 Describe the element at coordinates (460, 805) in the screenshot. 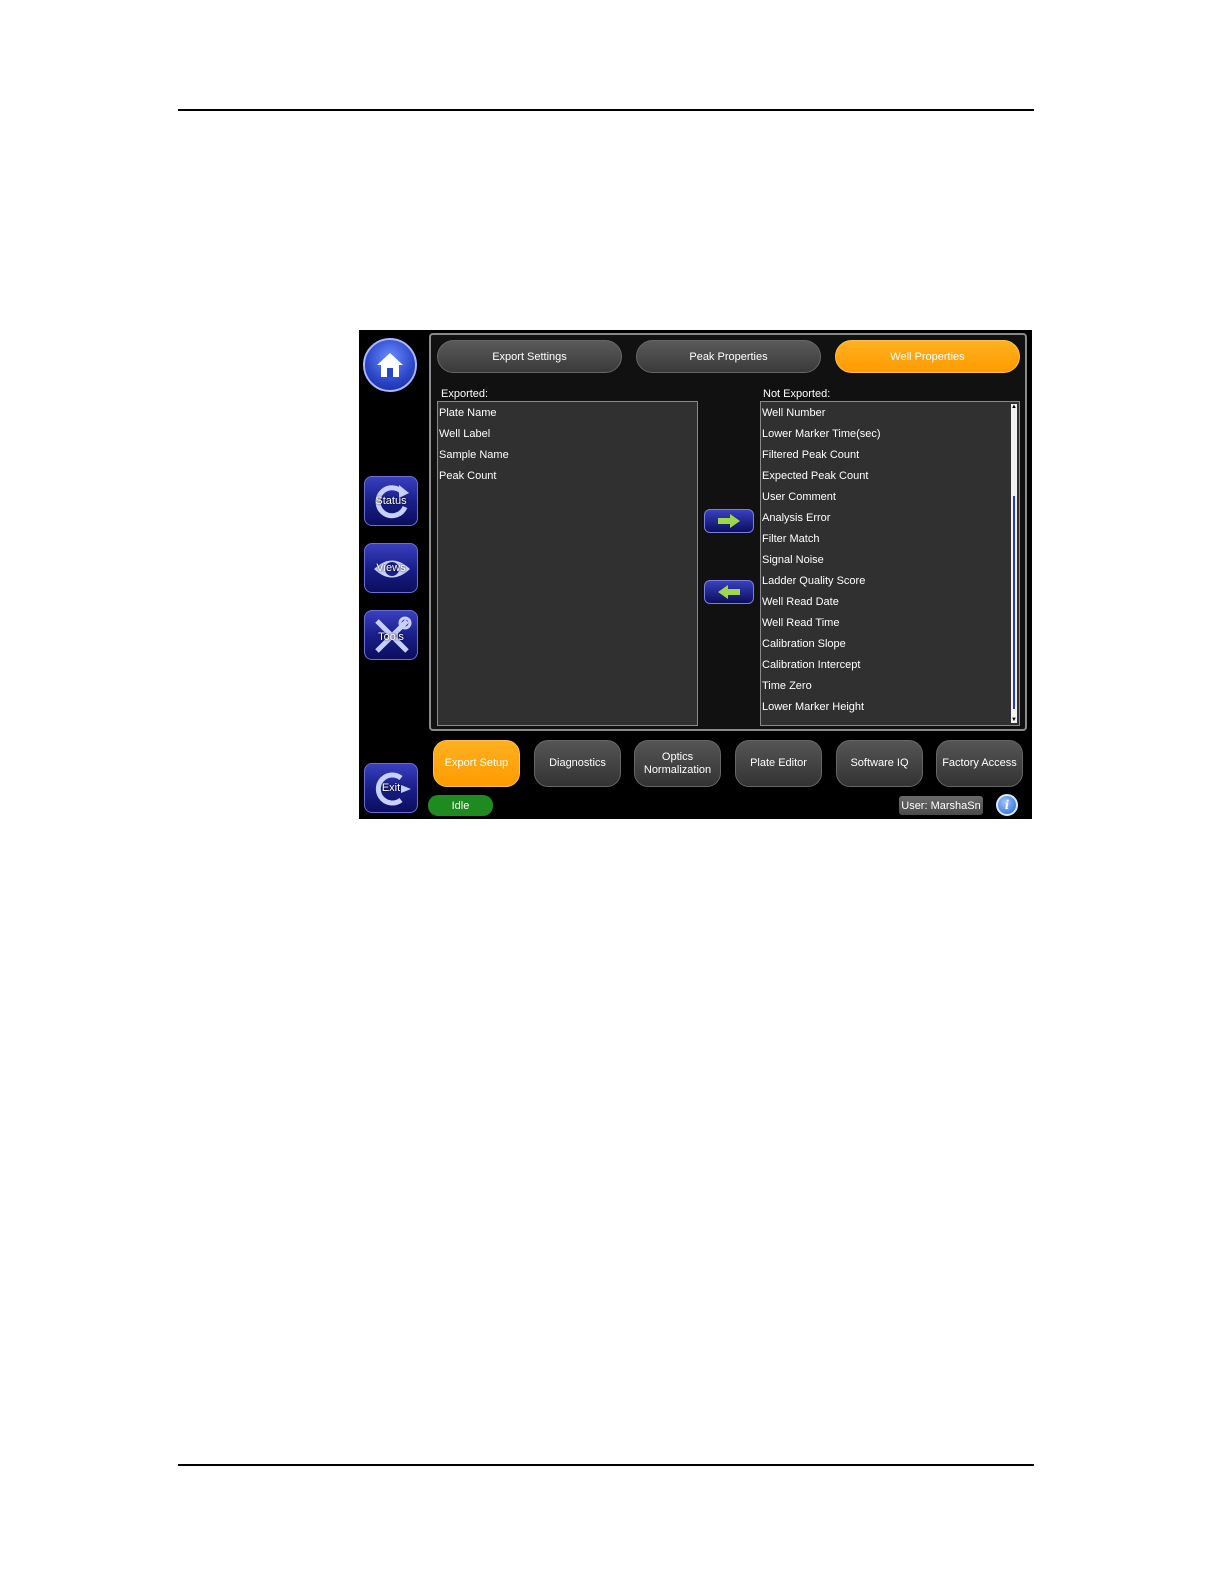

I see `status-badge: Idle` at that location.